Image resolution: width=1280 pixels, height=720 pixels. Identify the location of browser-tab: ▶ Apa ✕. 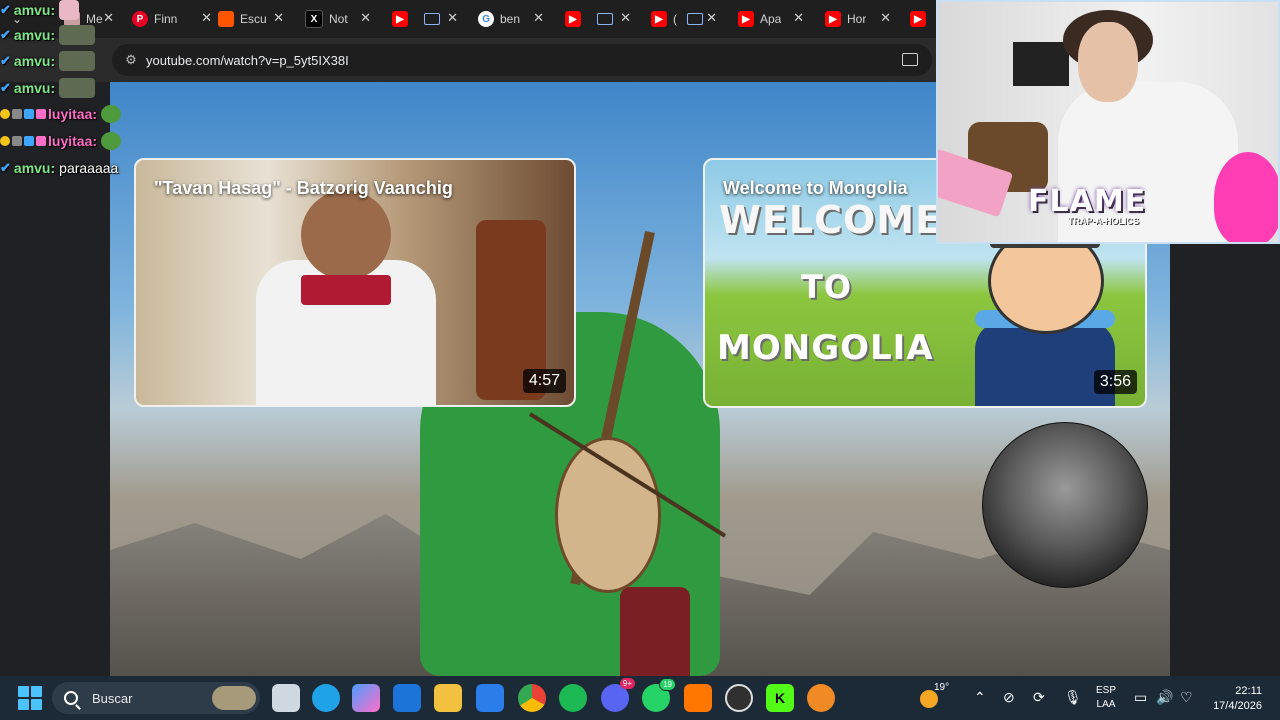
(771, 19).